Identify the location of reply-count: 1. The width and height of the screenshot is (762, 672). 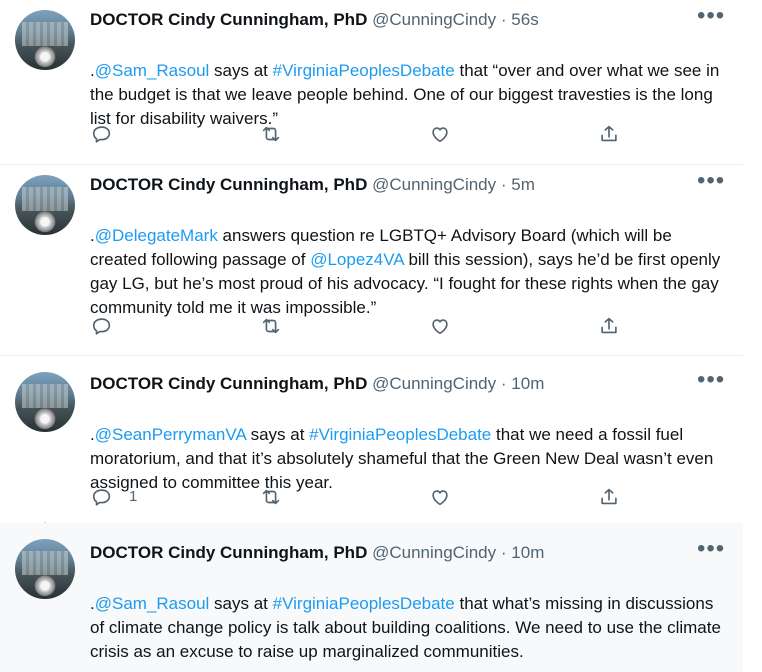
(133, 496).